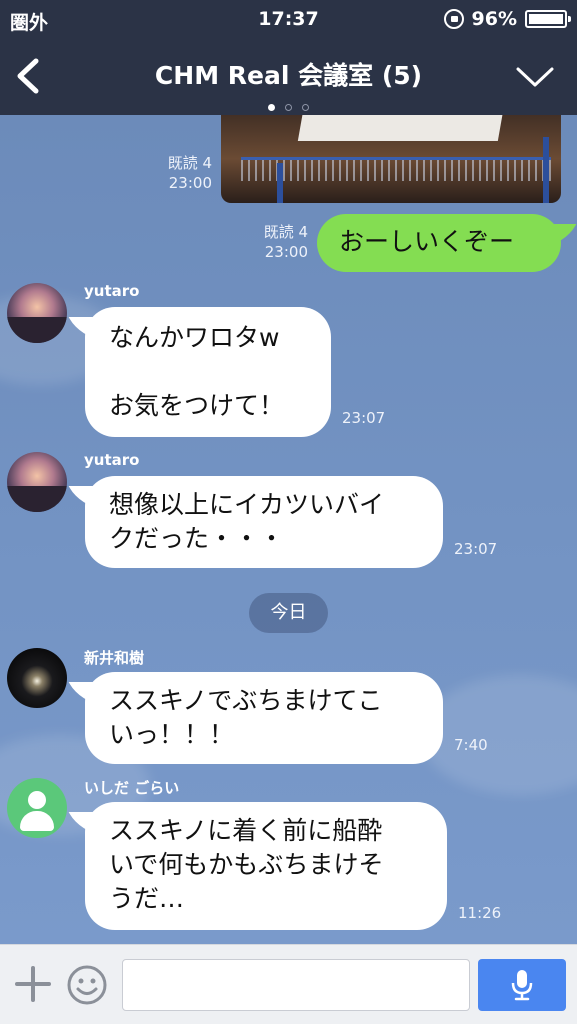 The image size is (577, 1024). I want to click on microphone-icon, so click(522, 985).